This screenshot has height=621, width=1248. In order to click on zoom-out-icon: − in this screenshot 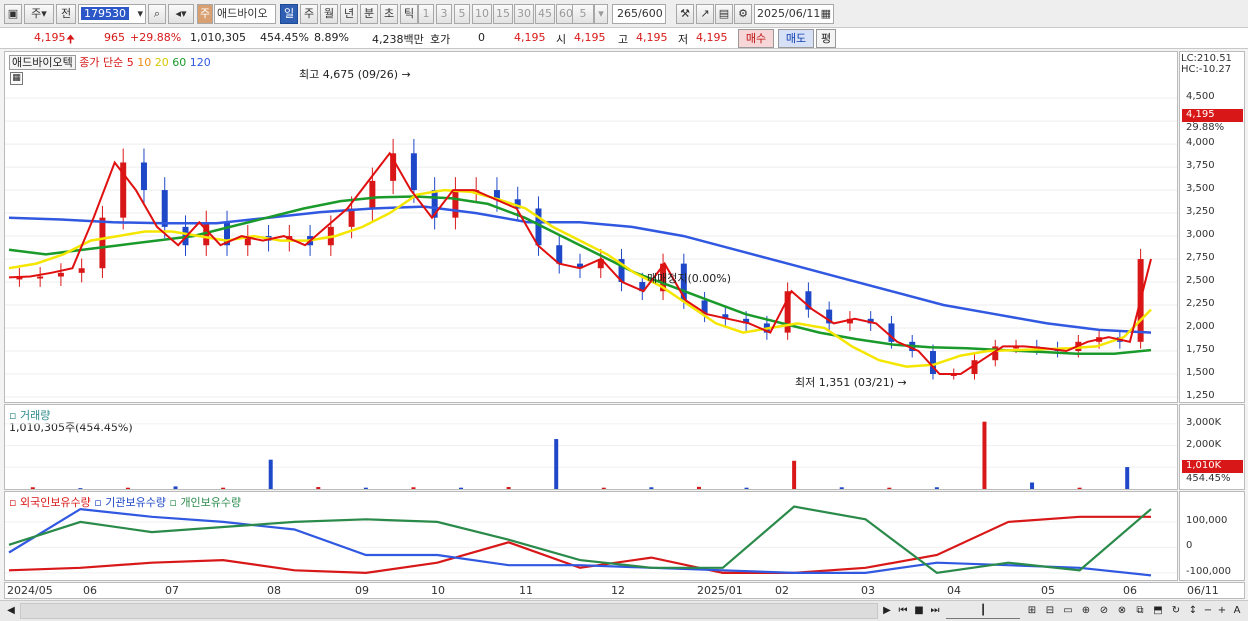, I will do `click(1208, 611)`.